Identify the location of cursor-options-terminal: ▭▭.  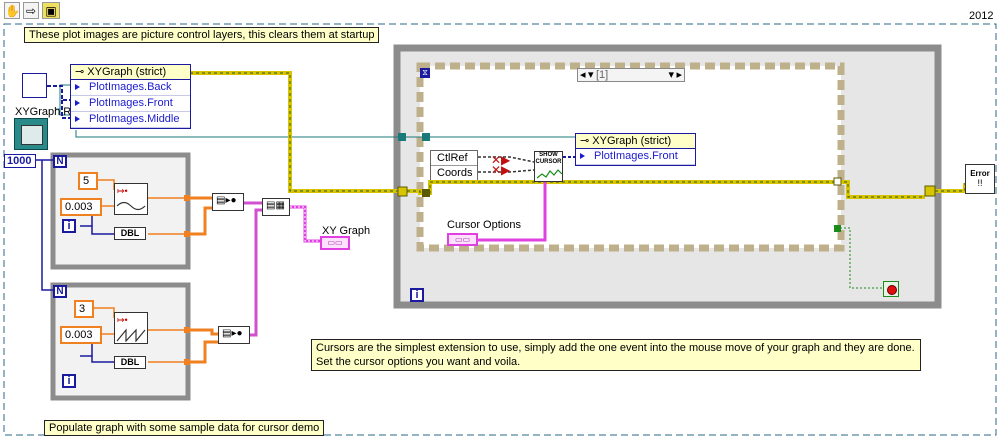
(462, 239).